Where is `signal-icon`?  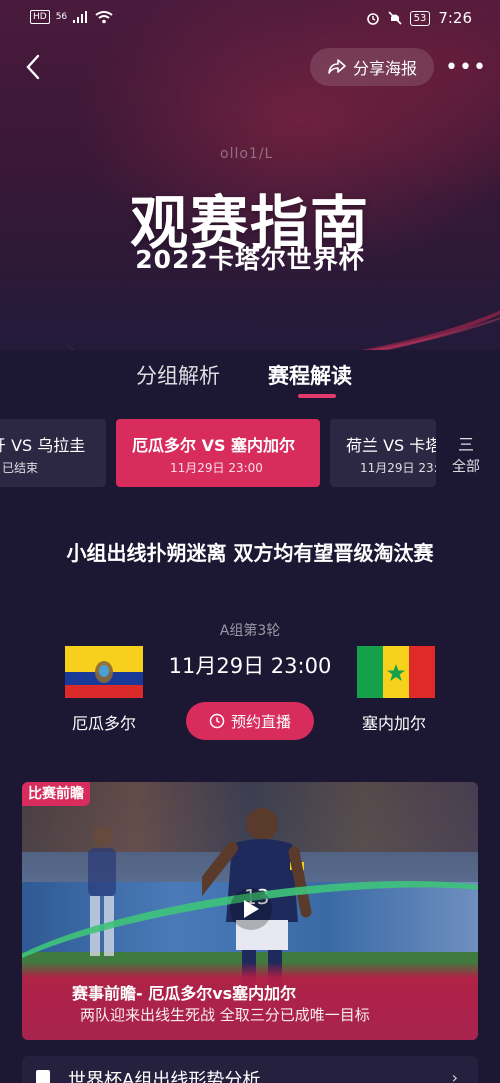
signal-icon is located at coordinates (80, 17).